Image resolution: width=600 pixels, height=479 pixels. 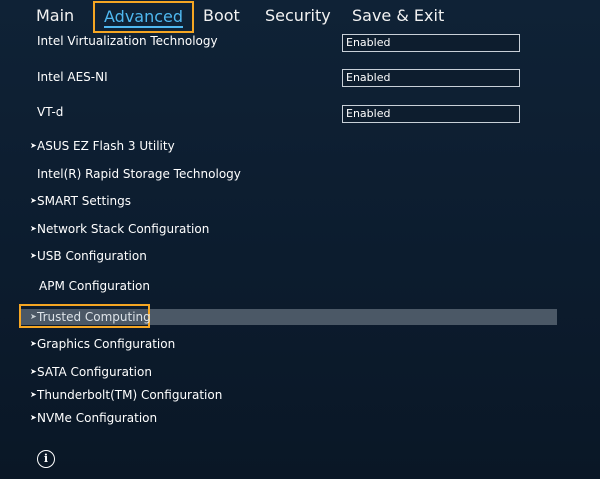 I want to click on menu-item-apm-config: APM Configuration, so click(x=300, y=286).